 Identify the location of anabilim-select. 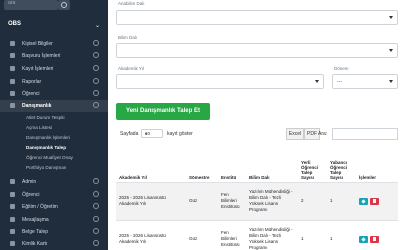
(257, 17).